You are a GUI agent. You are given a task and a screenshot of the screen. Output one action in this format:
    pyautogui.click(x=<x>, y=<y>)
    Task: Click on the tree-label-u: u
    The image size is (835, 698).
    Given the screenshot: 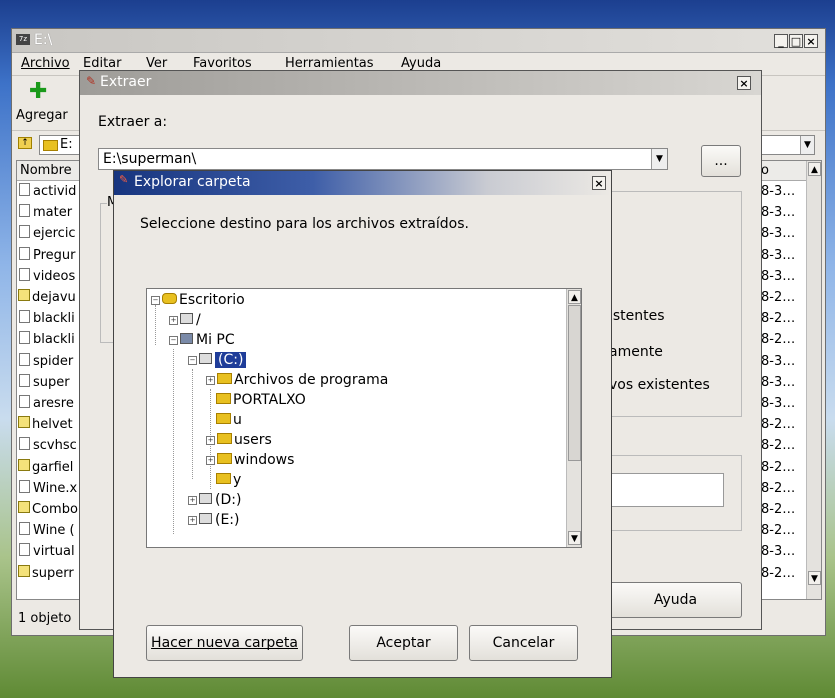 What is the action you would take?
    pyautogui.click(x=237, y=420)
    